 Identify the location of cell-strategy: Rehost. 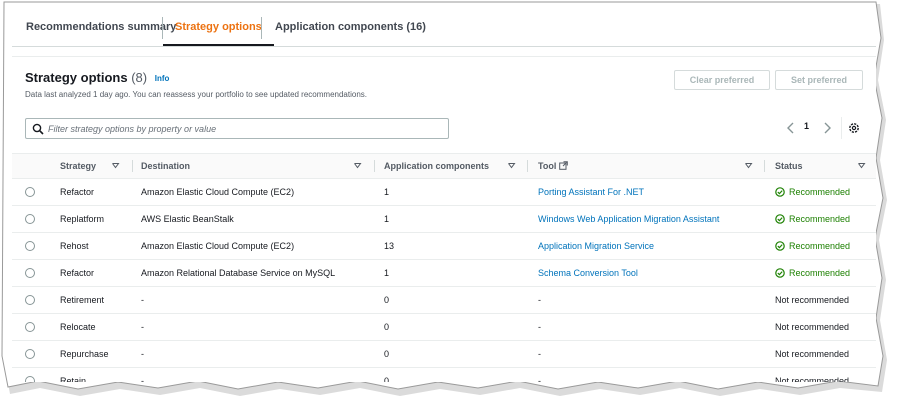
(74, 246).